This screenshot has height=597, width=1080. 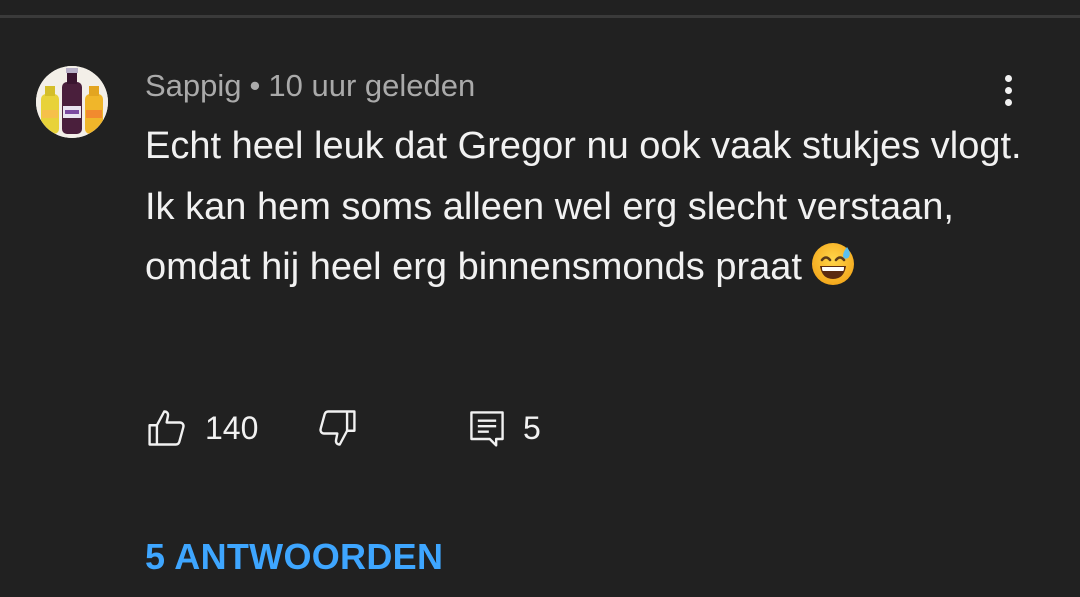 I want to click on juice-bottles-image, so click(x=72, y=102).